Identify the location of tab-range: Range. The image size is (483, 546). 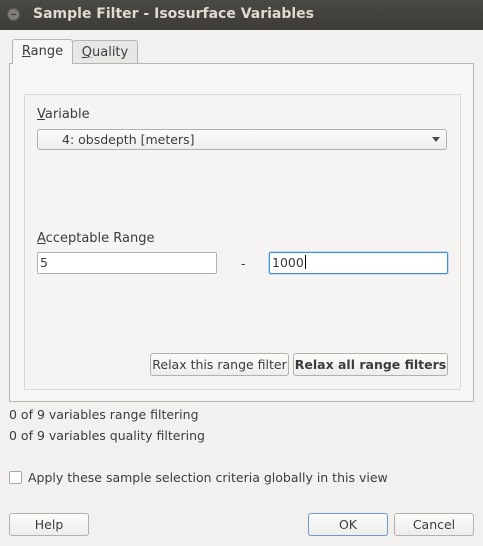
(42, 51).